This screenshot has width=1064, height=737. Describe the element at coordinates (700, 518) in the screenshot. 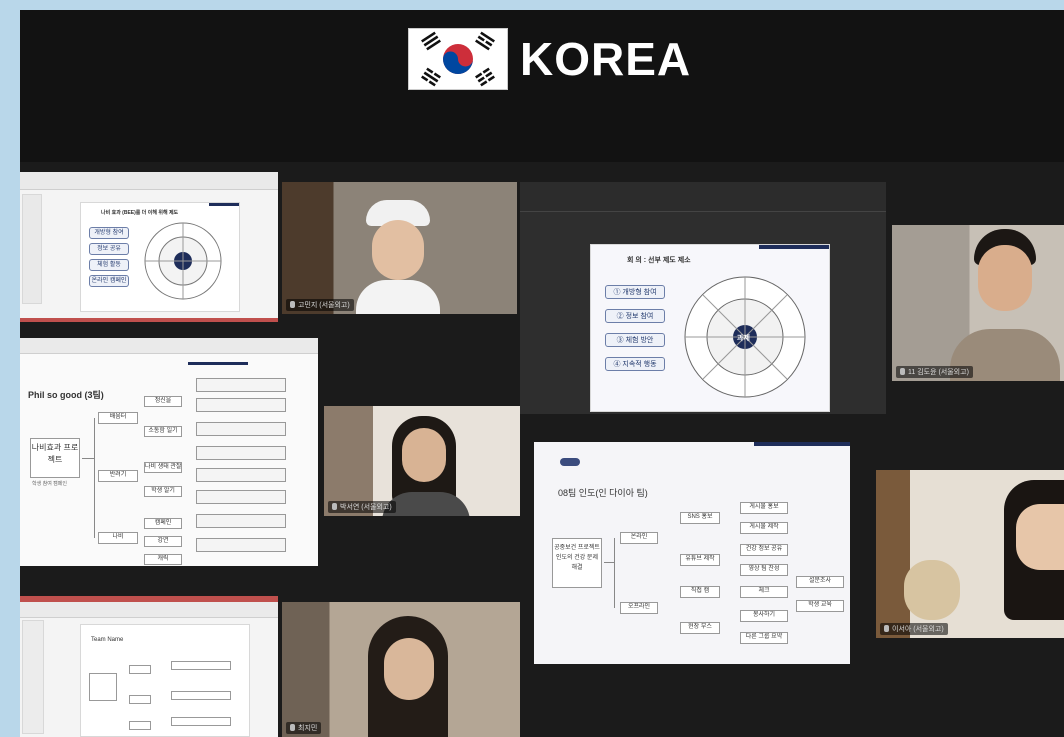

I see `mindmap-node: SNS 홍보` at that location.